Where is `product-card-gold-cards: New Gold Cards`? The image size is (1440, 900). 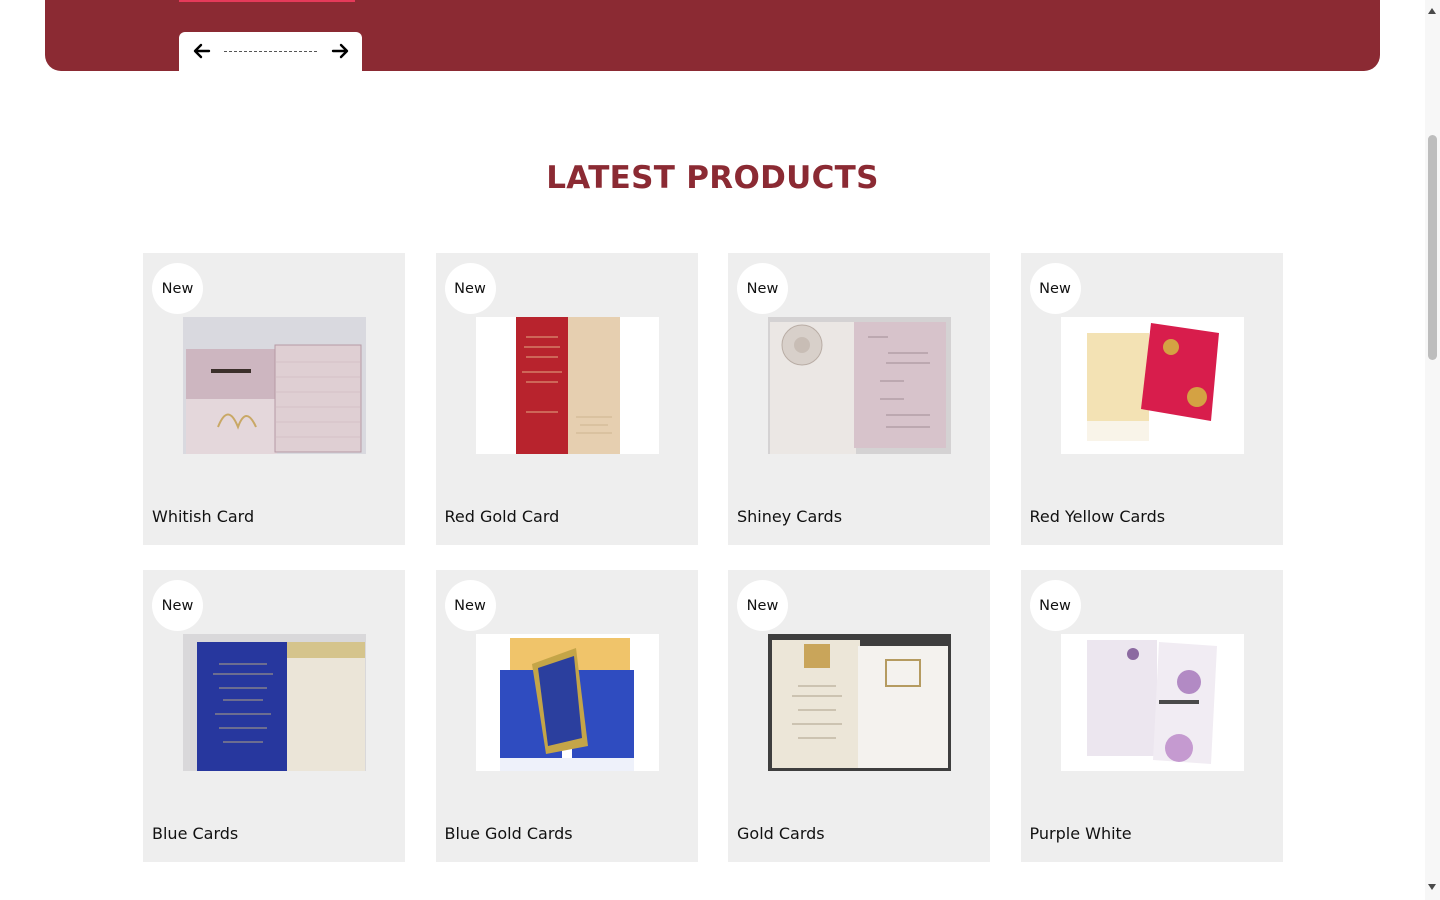
product-card-gold-cards: New Gold Cards is located at coordinates (859, 716).